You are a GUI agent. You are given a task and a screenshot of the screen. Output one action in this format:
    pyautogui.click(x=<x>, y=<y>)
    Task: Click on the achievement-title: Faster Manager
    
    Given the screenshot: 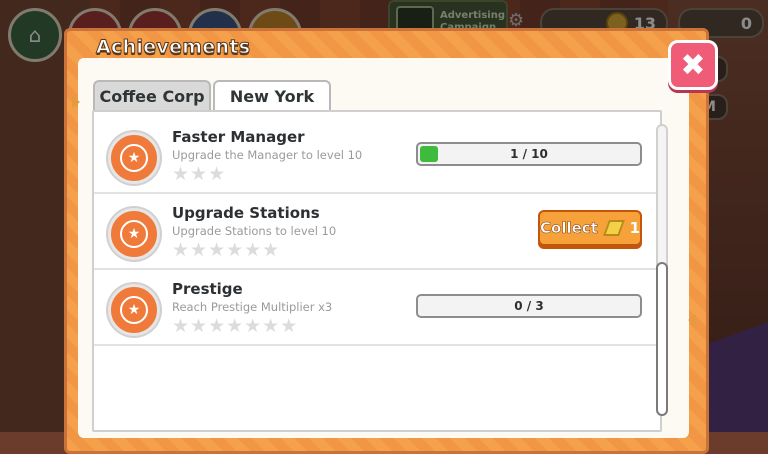 What is the action you would take?
    pyautogui.click(x=238, y=137)
    